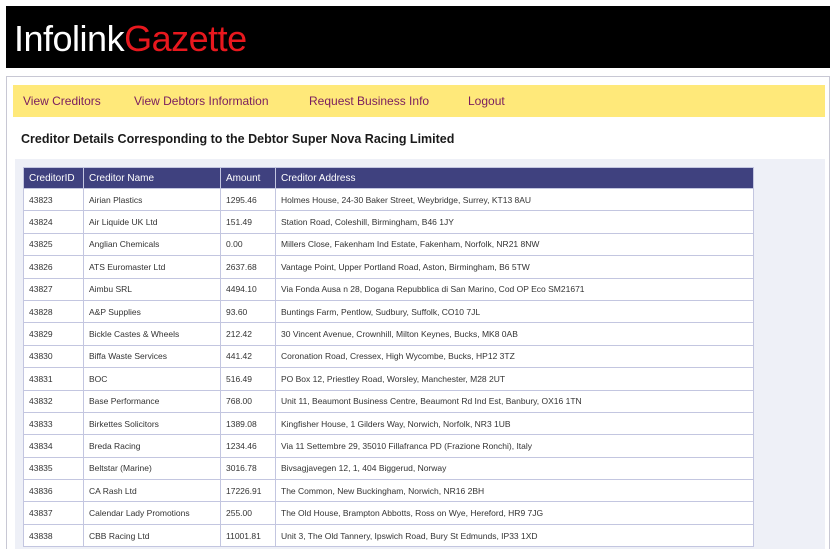  I want to click on cell-creditor-id: 43829, so click(53, 334).